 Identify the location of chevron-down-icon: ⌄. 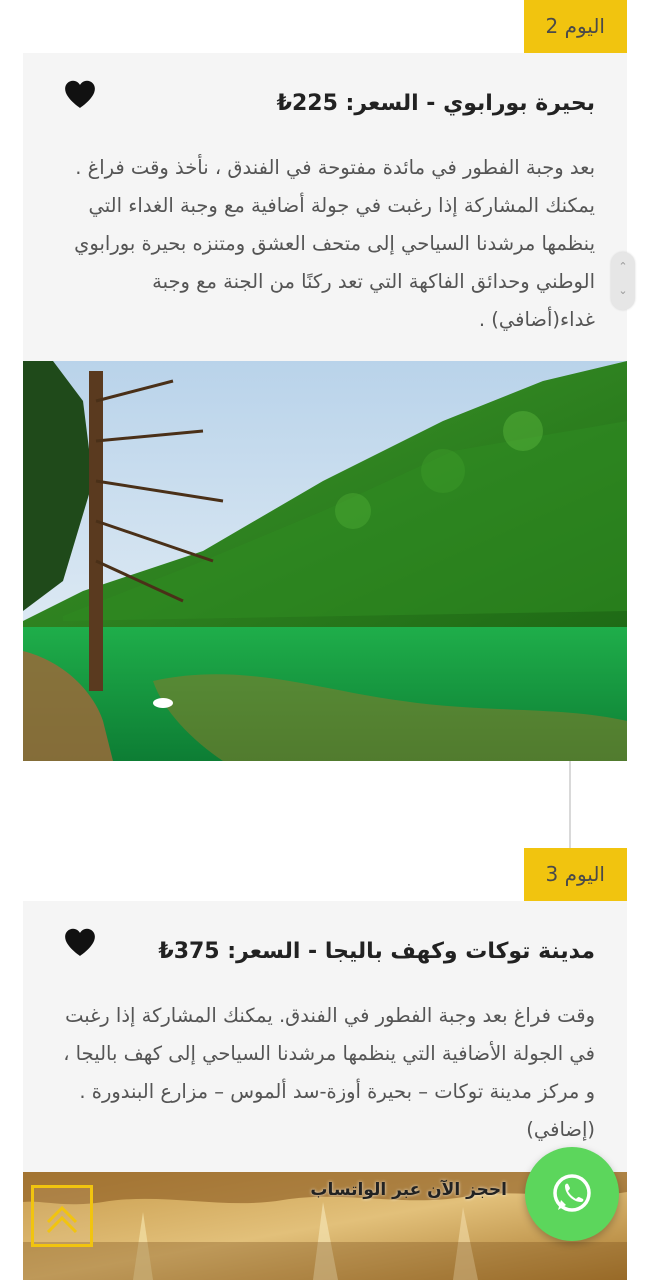
(623, 290).